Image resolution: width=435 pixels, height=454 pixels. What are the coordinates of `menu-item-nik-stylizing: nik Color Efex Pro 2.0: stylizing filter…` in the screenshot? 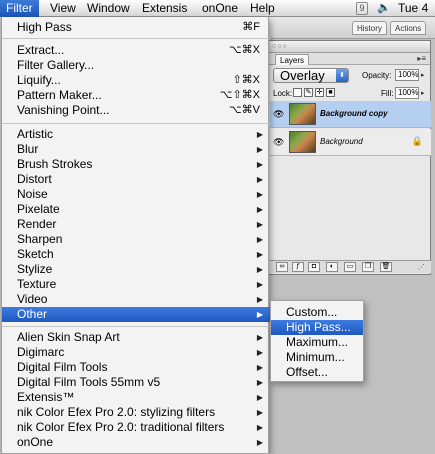 It's located at (136, 412).